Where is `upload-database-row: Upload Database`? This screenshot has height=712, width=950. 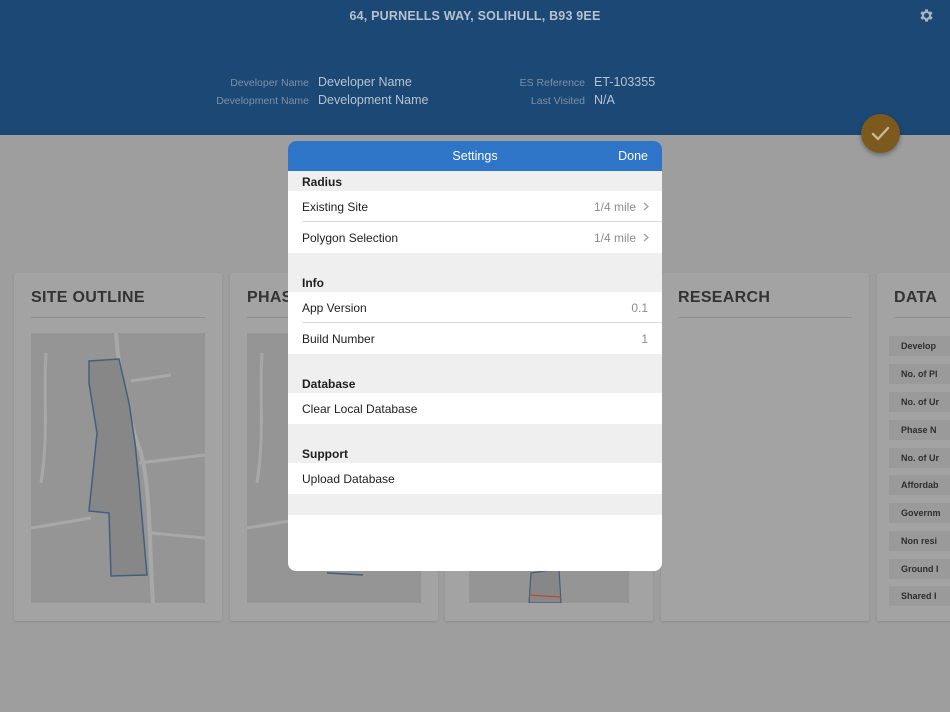
upload-database-row: Upload Database is located at coordinates (475, 478).